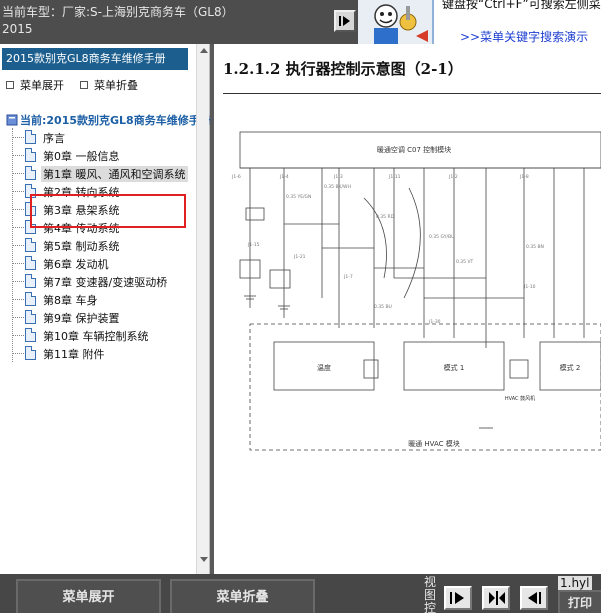 The height and width of the screenshot is (613, 601). I want to click on tree-item-chapter-7: 第7章 变速器/变速驱动桥, so click(107, 281).